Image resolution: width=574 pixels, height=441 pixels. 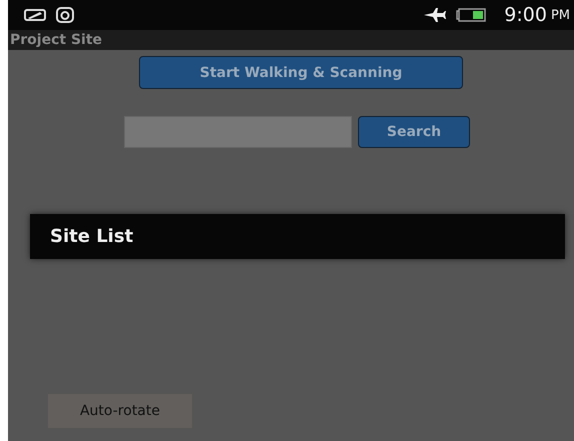 I want to click on site-list-header: Site List, so click(x=297, y=236).